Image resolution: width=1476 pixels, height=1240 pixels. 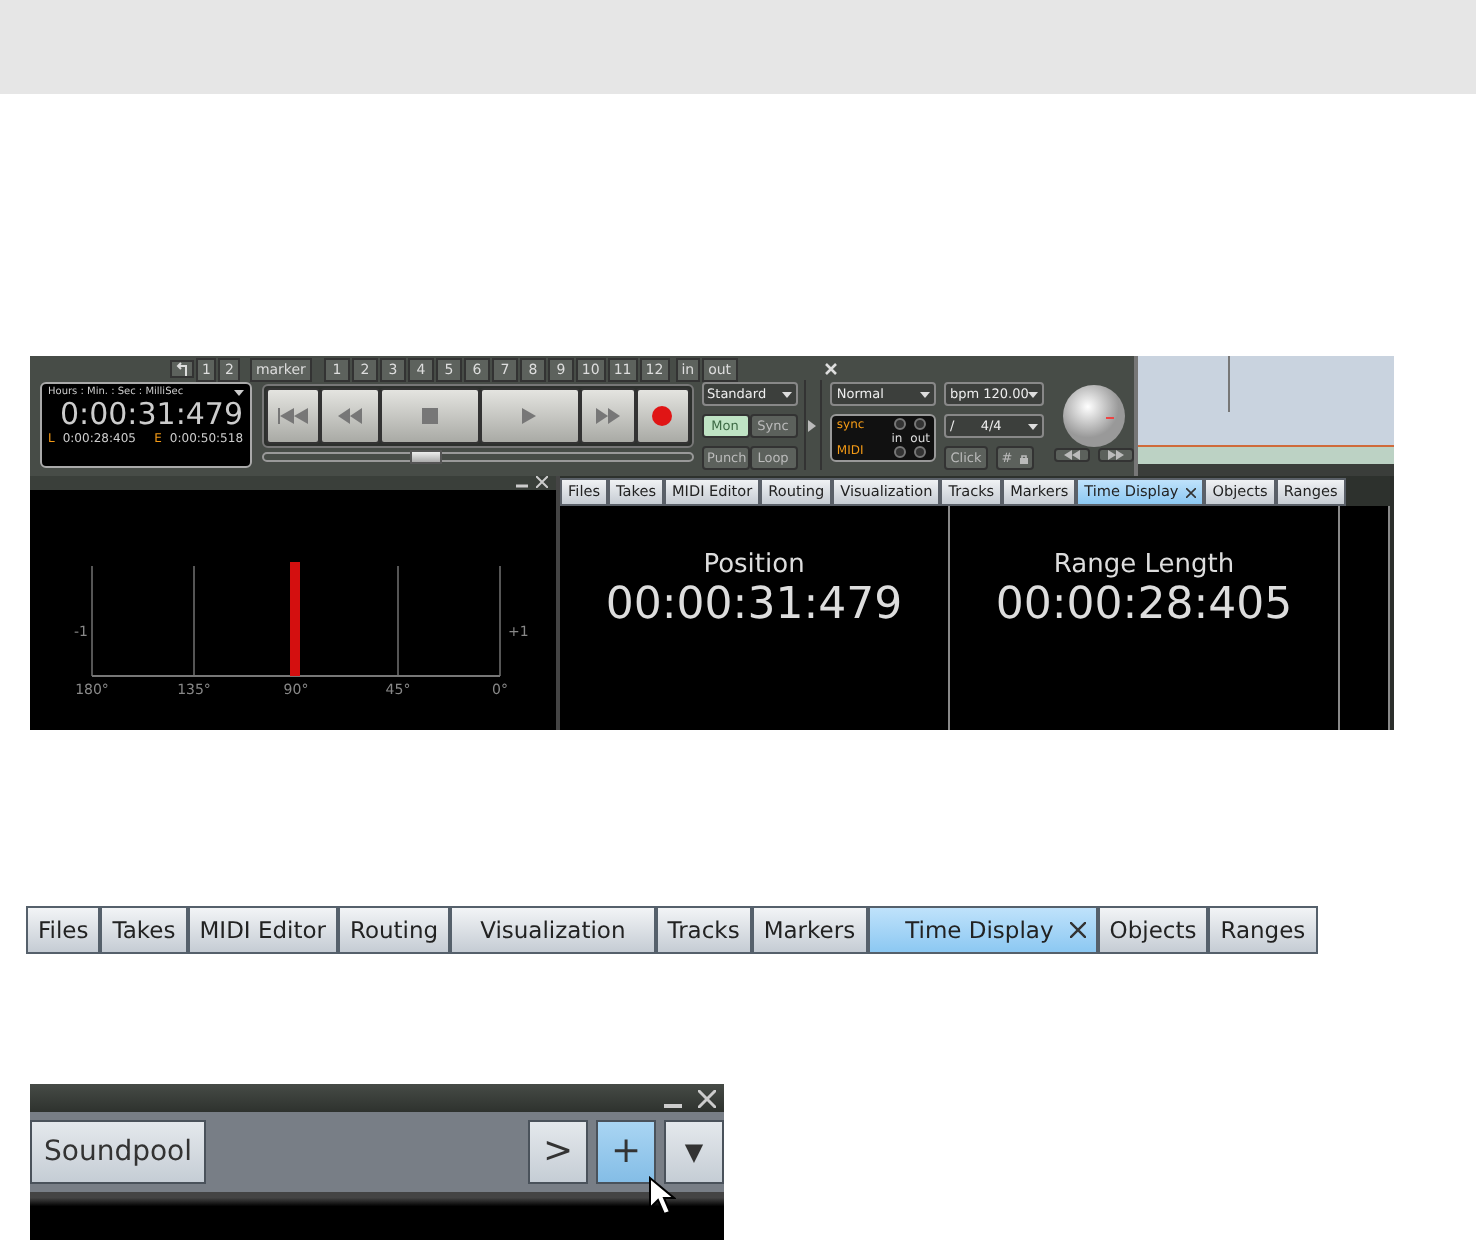 I want to click on add-button: +, so click(x=626, y=1152).